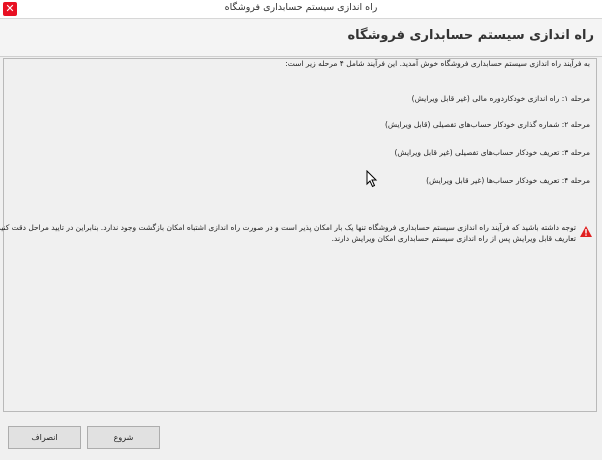 This screenshot has width=602, height=460. What do you see at coordinates (470, 35) in the screenshot?
I see `page-title: راه اندازی سیستم حسابداری فروشگاه` at bounding box center [470, 35].